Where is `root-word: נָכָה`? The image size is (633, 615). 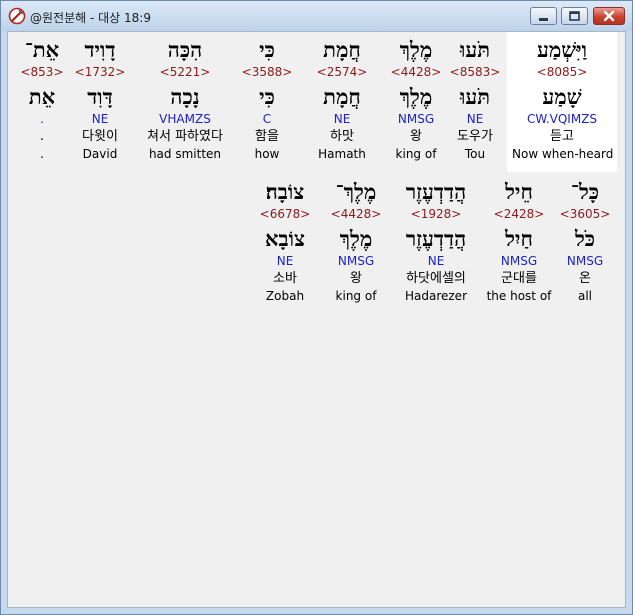 root-word: נָכָה is located at coordinates (185, 96).